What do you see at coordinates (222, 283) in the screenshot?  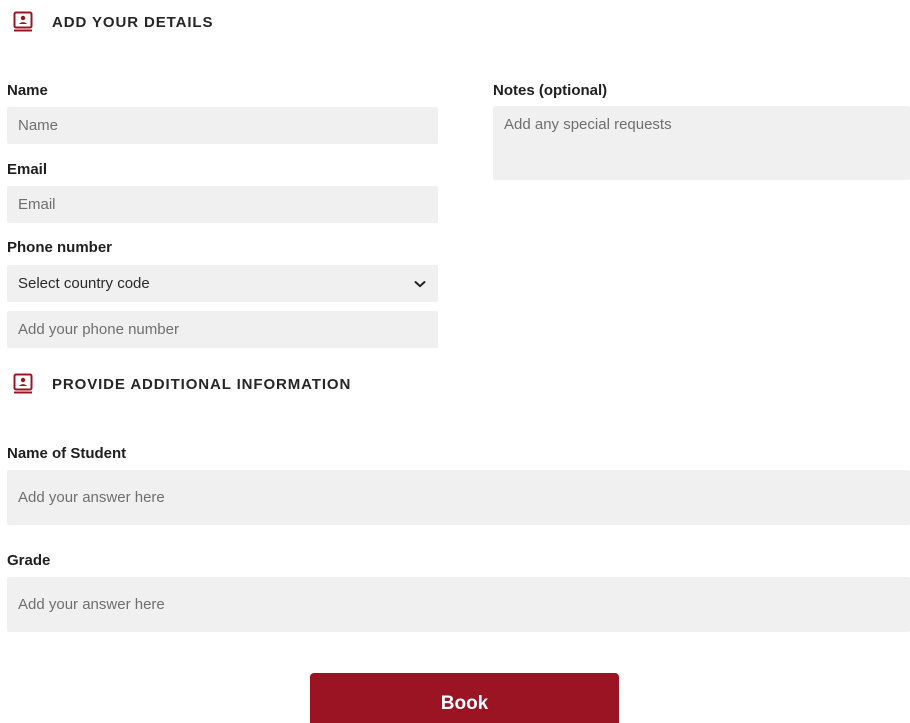 I see `country-code-select: Select country code` at bounding box center [222, 283].